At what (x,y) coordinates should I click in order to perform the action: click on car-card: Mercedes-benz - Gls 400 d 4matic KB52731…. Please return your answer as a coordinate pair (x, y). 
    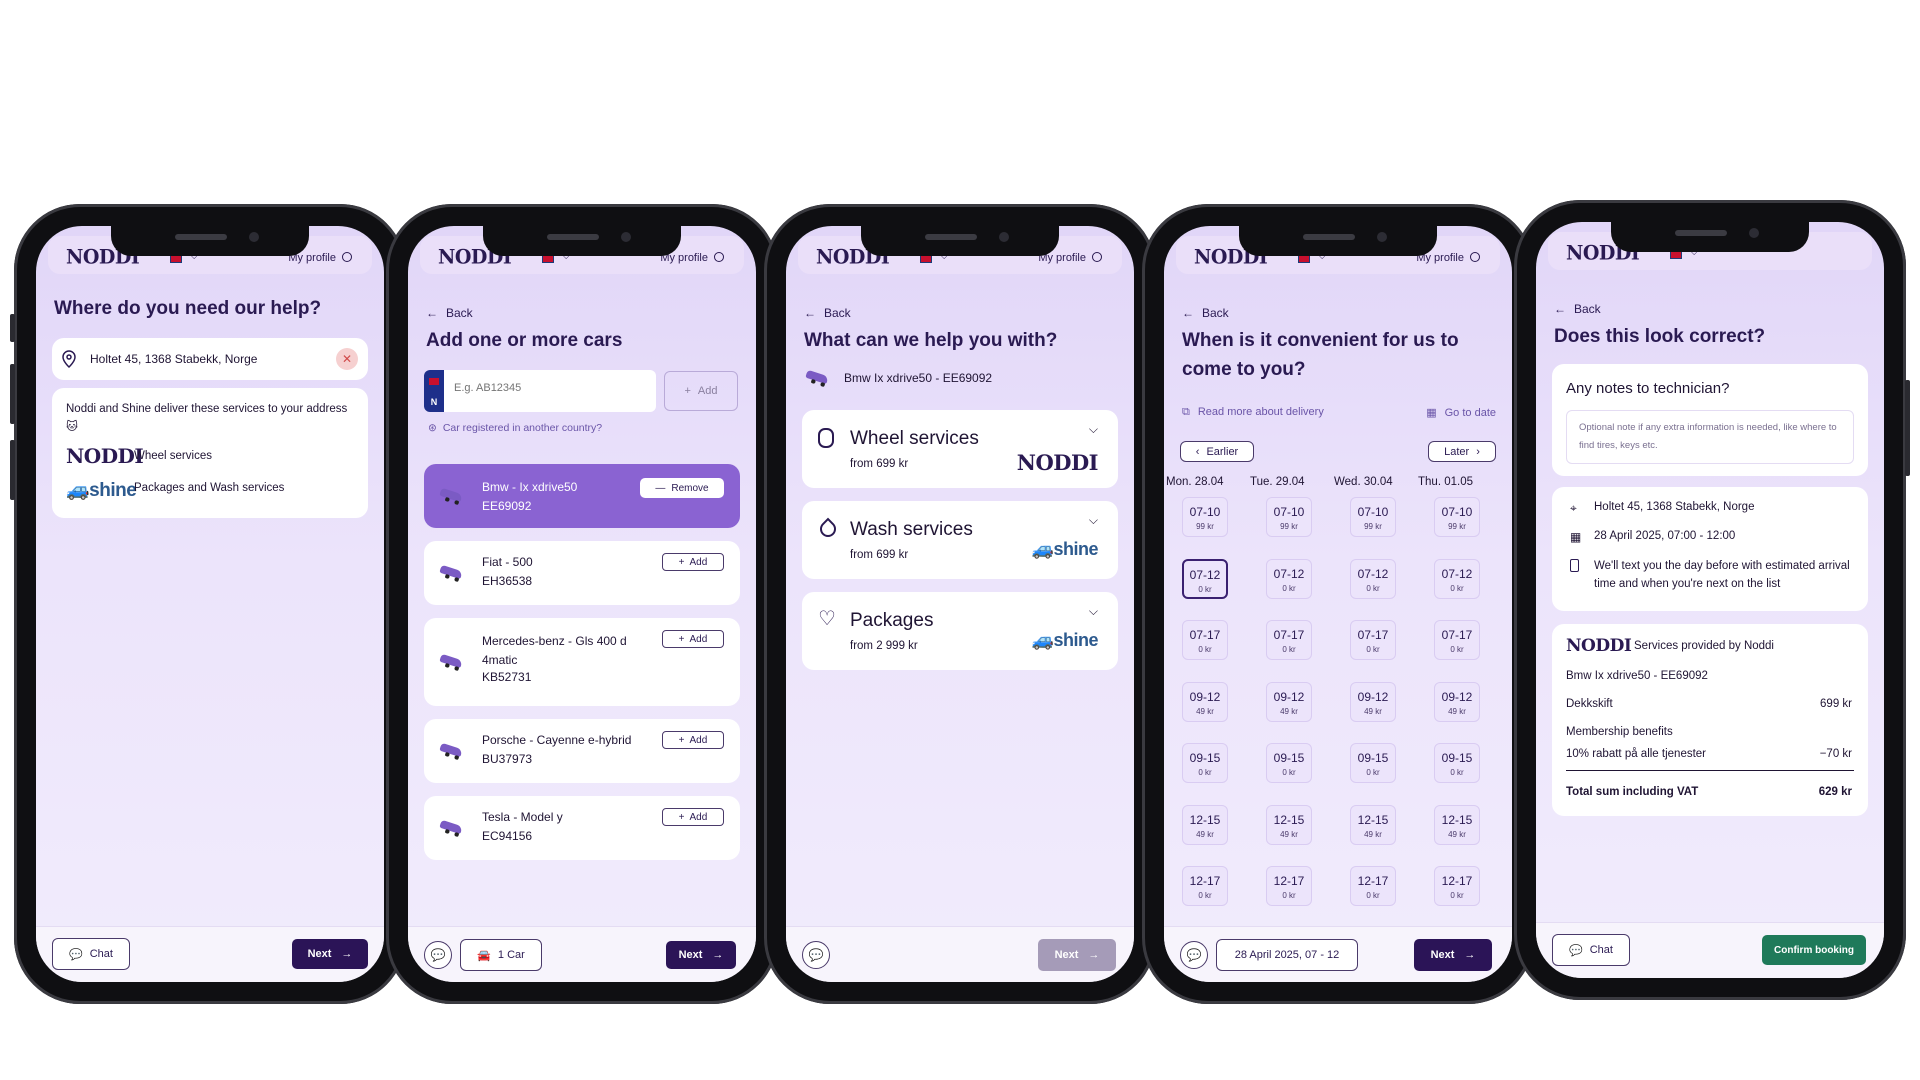
    Looking at the image, I should click on (582, 662).